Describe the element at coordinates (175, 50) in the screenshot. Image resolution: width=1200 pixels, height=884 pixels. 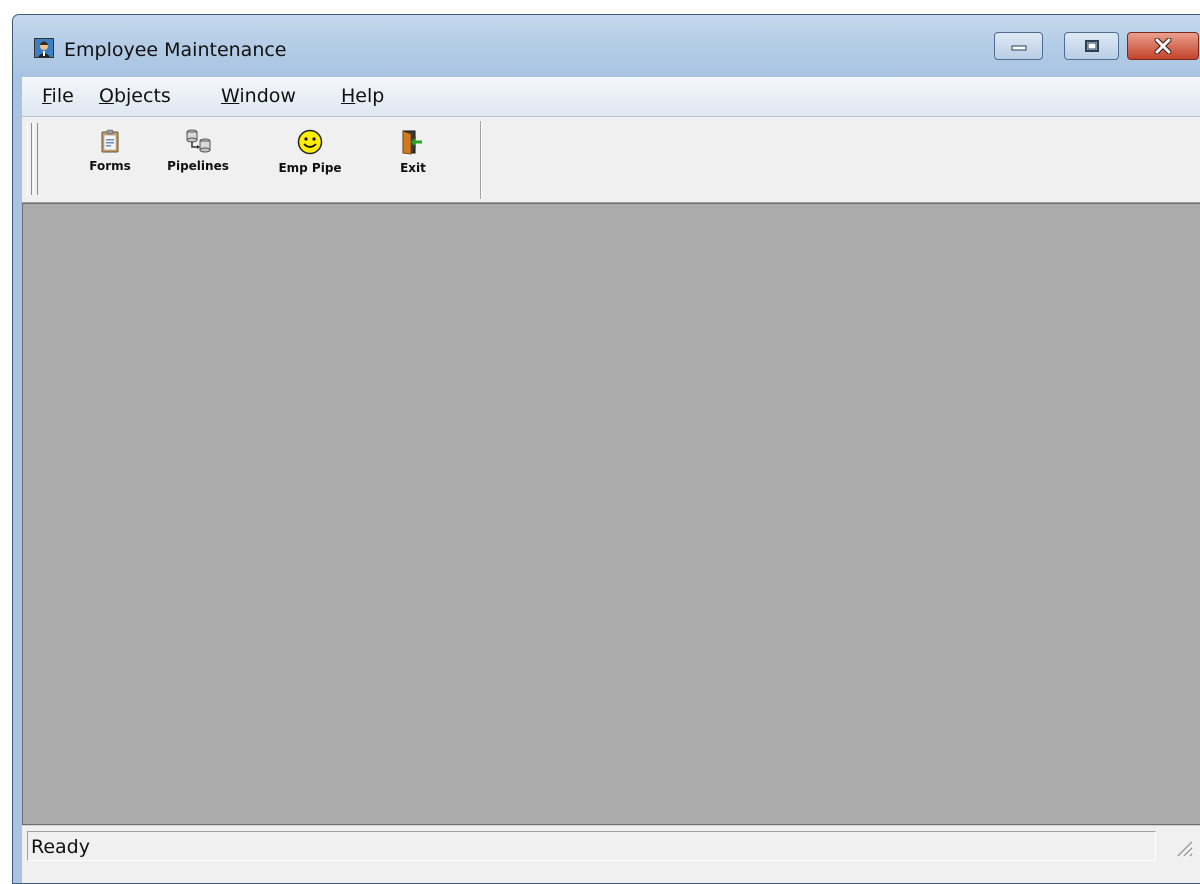
I see `window-title: Employee Maintenance` at that location.